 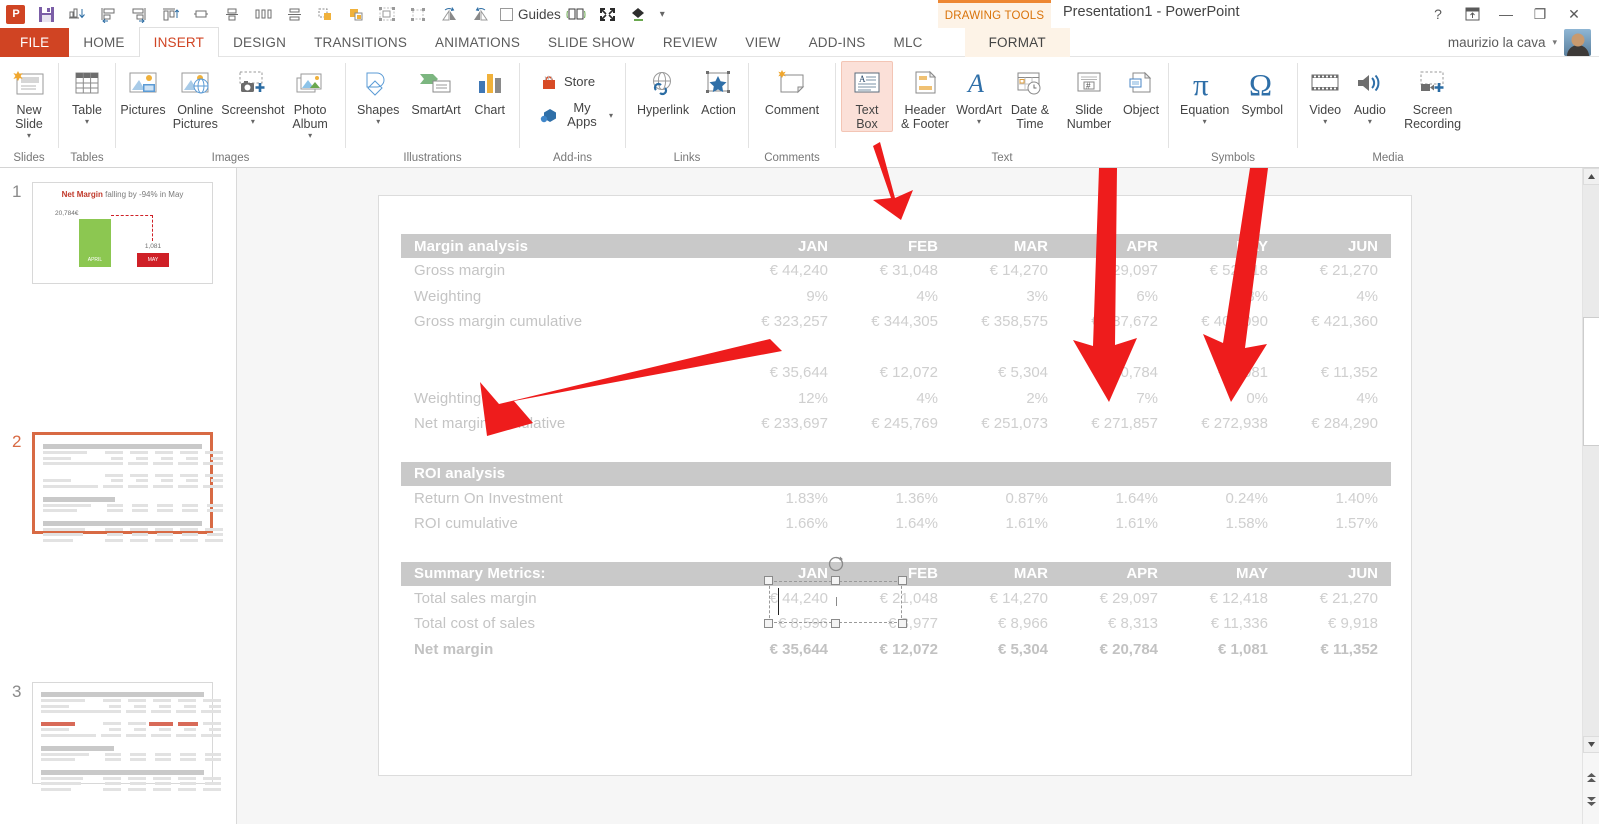 What do you see at coordinates (607, 14) in the screenshot?
I see `fit-to-window-icon` at bounding box center [607, 14].